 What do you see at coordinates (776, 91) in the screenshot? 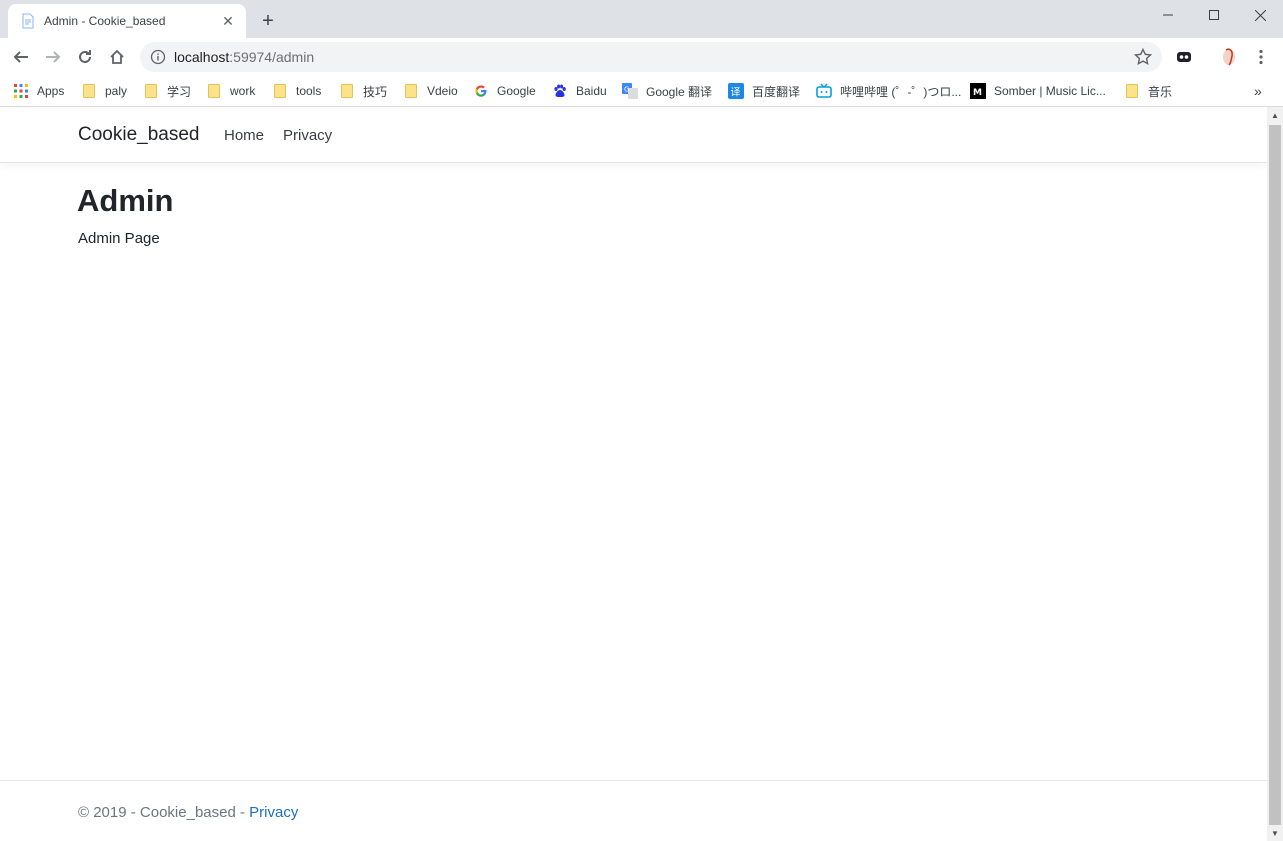
I see `bookmark-label: 百度翻译` at bounding box center [776, 91].